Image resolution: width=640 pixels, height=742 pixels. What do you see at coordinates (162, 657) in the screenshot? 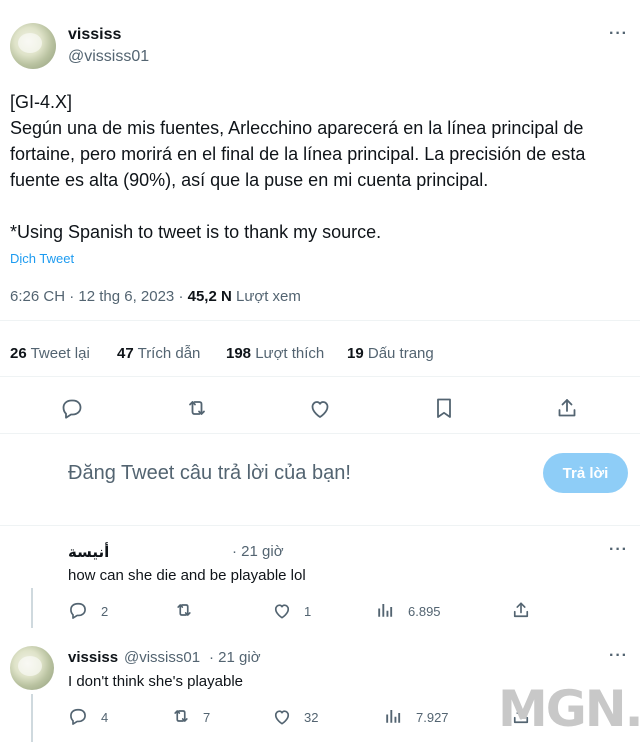
I see `reply-author-handle: @vississ01` at bounding box center [162, 657].